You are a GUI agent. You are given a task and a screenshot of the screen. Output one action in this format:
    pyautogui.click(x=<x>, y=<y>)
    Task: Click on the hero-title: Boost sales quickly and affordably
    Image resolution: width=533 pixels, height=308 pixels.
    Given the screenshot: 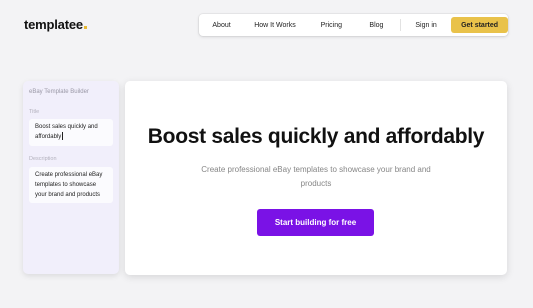 What is the action you would take?
    pyautogui.click(x=316, y=136)
    